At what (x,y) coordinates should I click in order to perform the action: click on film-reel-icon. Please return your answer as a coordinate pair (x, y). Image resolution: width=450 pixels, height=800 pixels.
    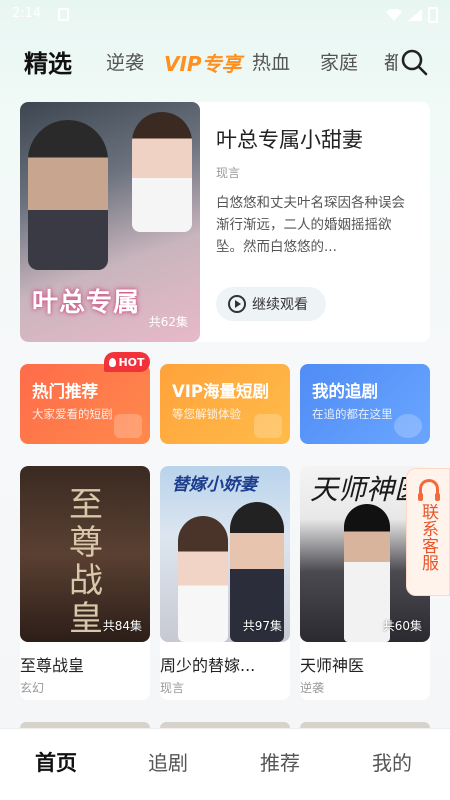
    Looking at the image, I should click on (408, 426).